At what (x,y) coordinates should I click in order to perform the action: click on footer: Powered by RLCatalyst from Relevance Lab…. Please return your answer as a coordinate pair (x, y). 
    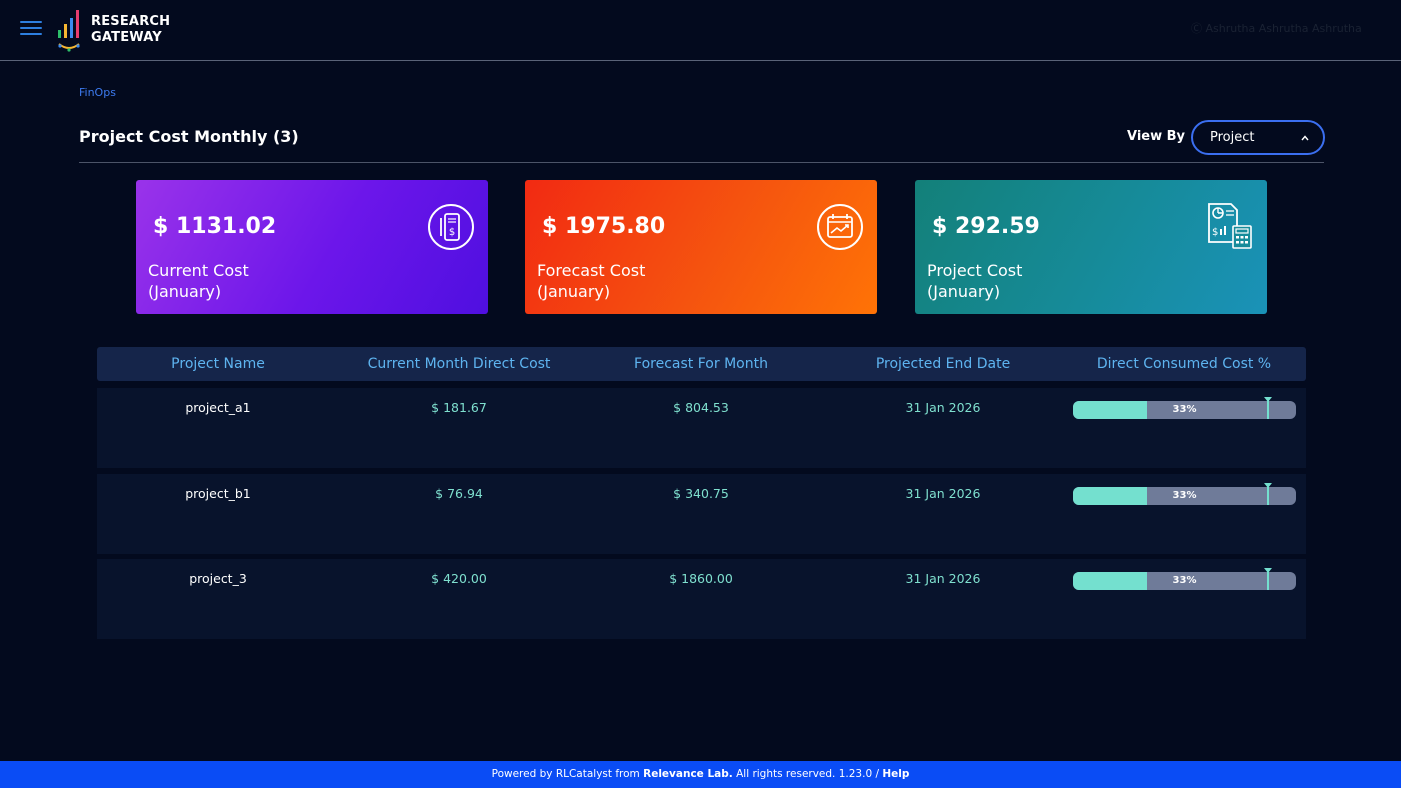
    Looking at the image, I should click on (700, 774).